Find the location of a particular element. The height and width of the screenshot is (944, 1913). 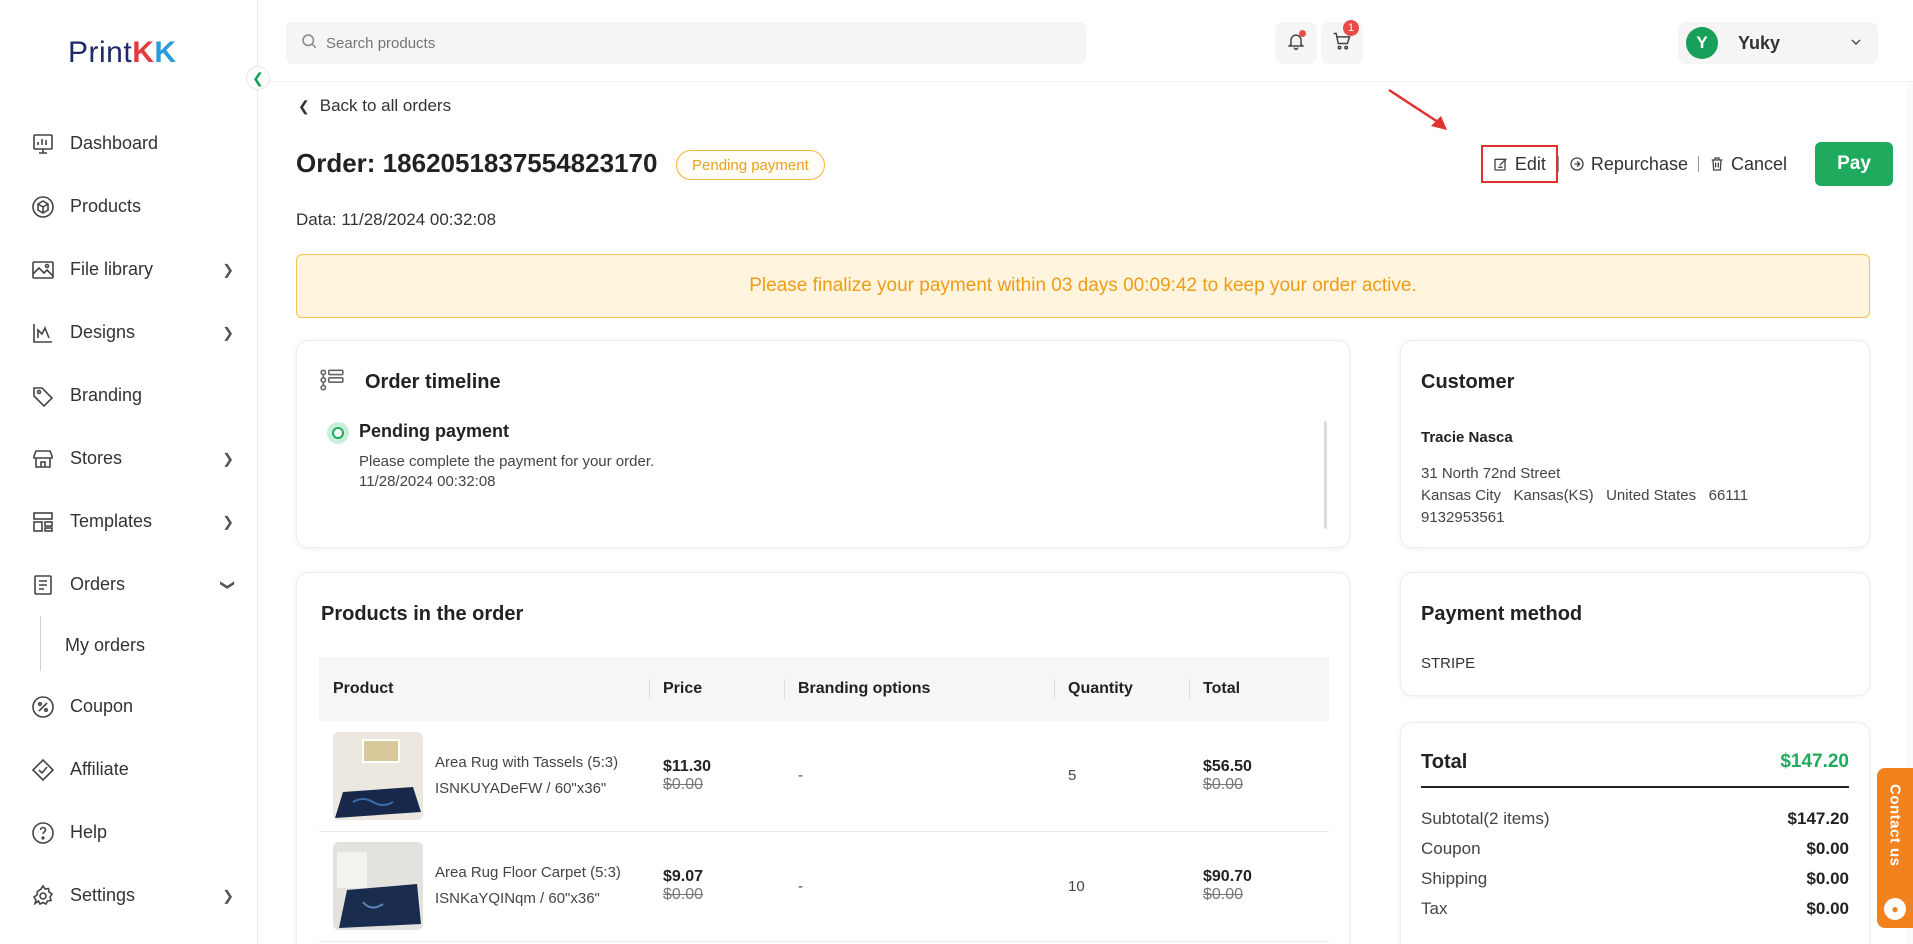

column-header: Total is located at coordinates (1259, 689).